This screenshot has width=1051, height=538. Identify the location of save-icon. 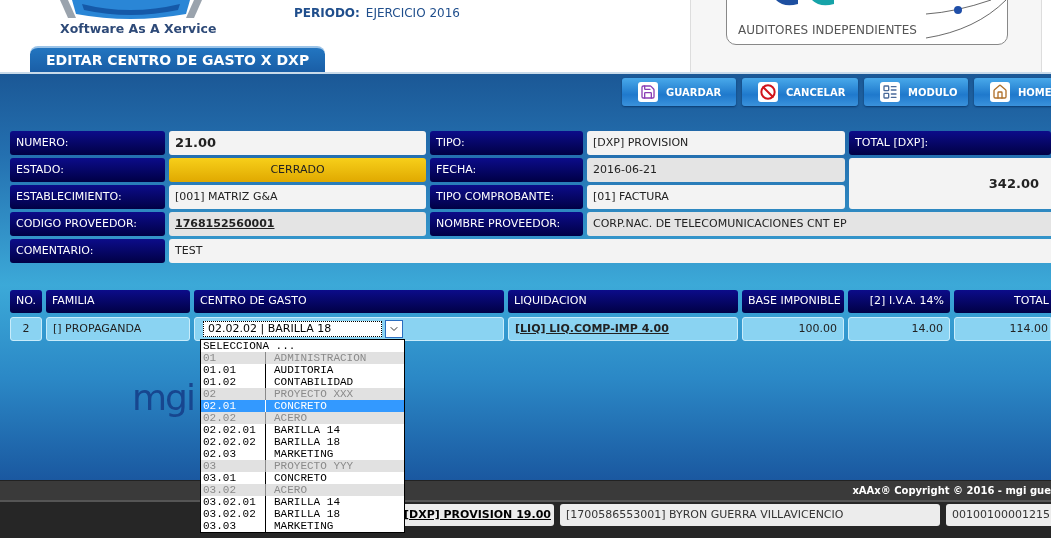
(648, 92).